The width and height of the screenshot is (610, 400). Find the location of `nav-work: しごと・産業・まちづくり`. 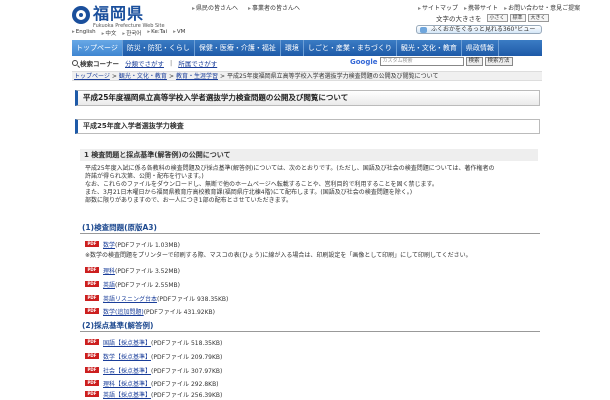

nav-work: しごと・産業・まちづくり is located at coordinates (350, 48).